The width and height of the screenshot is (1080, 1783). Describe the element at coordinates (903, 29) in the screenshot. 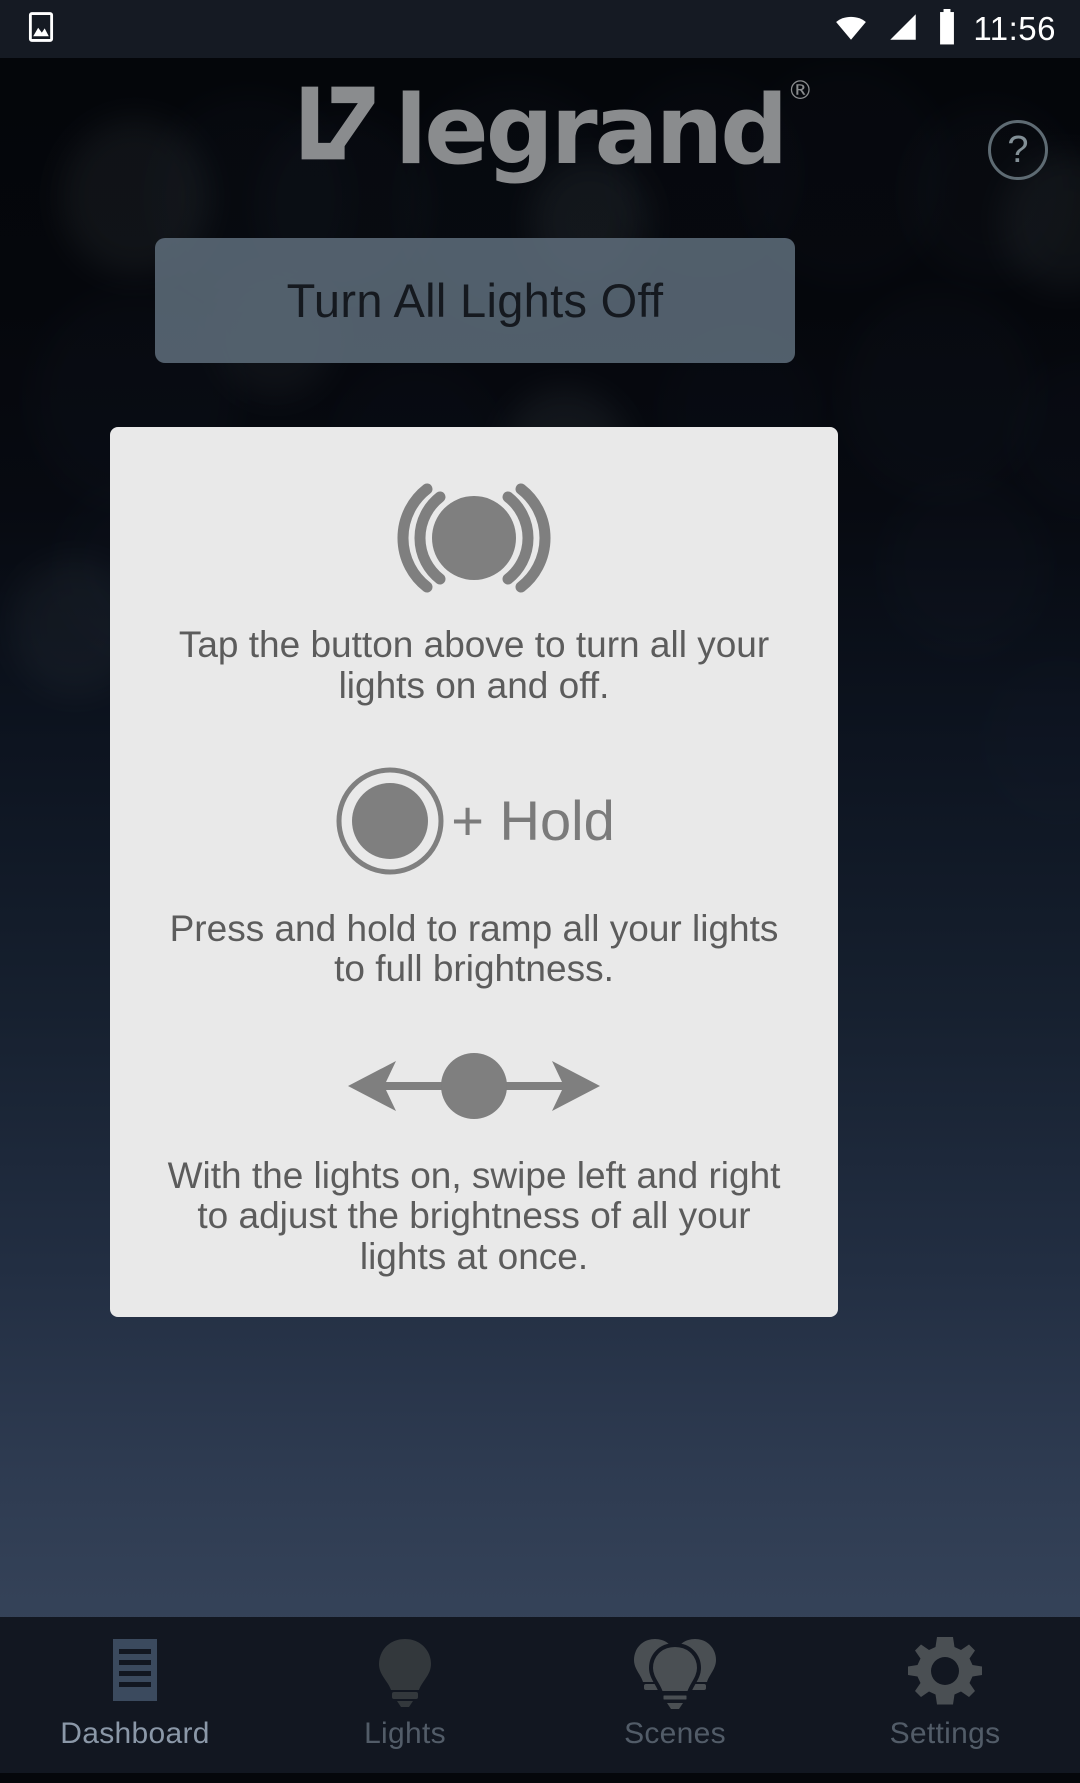

I see `cellular-signal-icon` at that location.